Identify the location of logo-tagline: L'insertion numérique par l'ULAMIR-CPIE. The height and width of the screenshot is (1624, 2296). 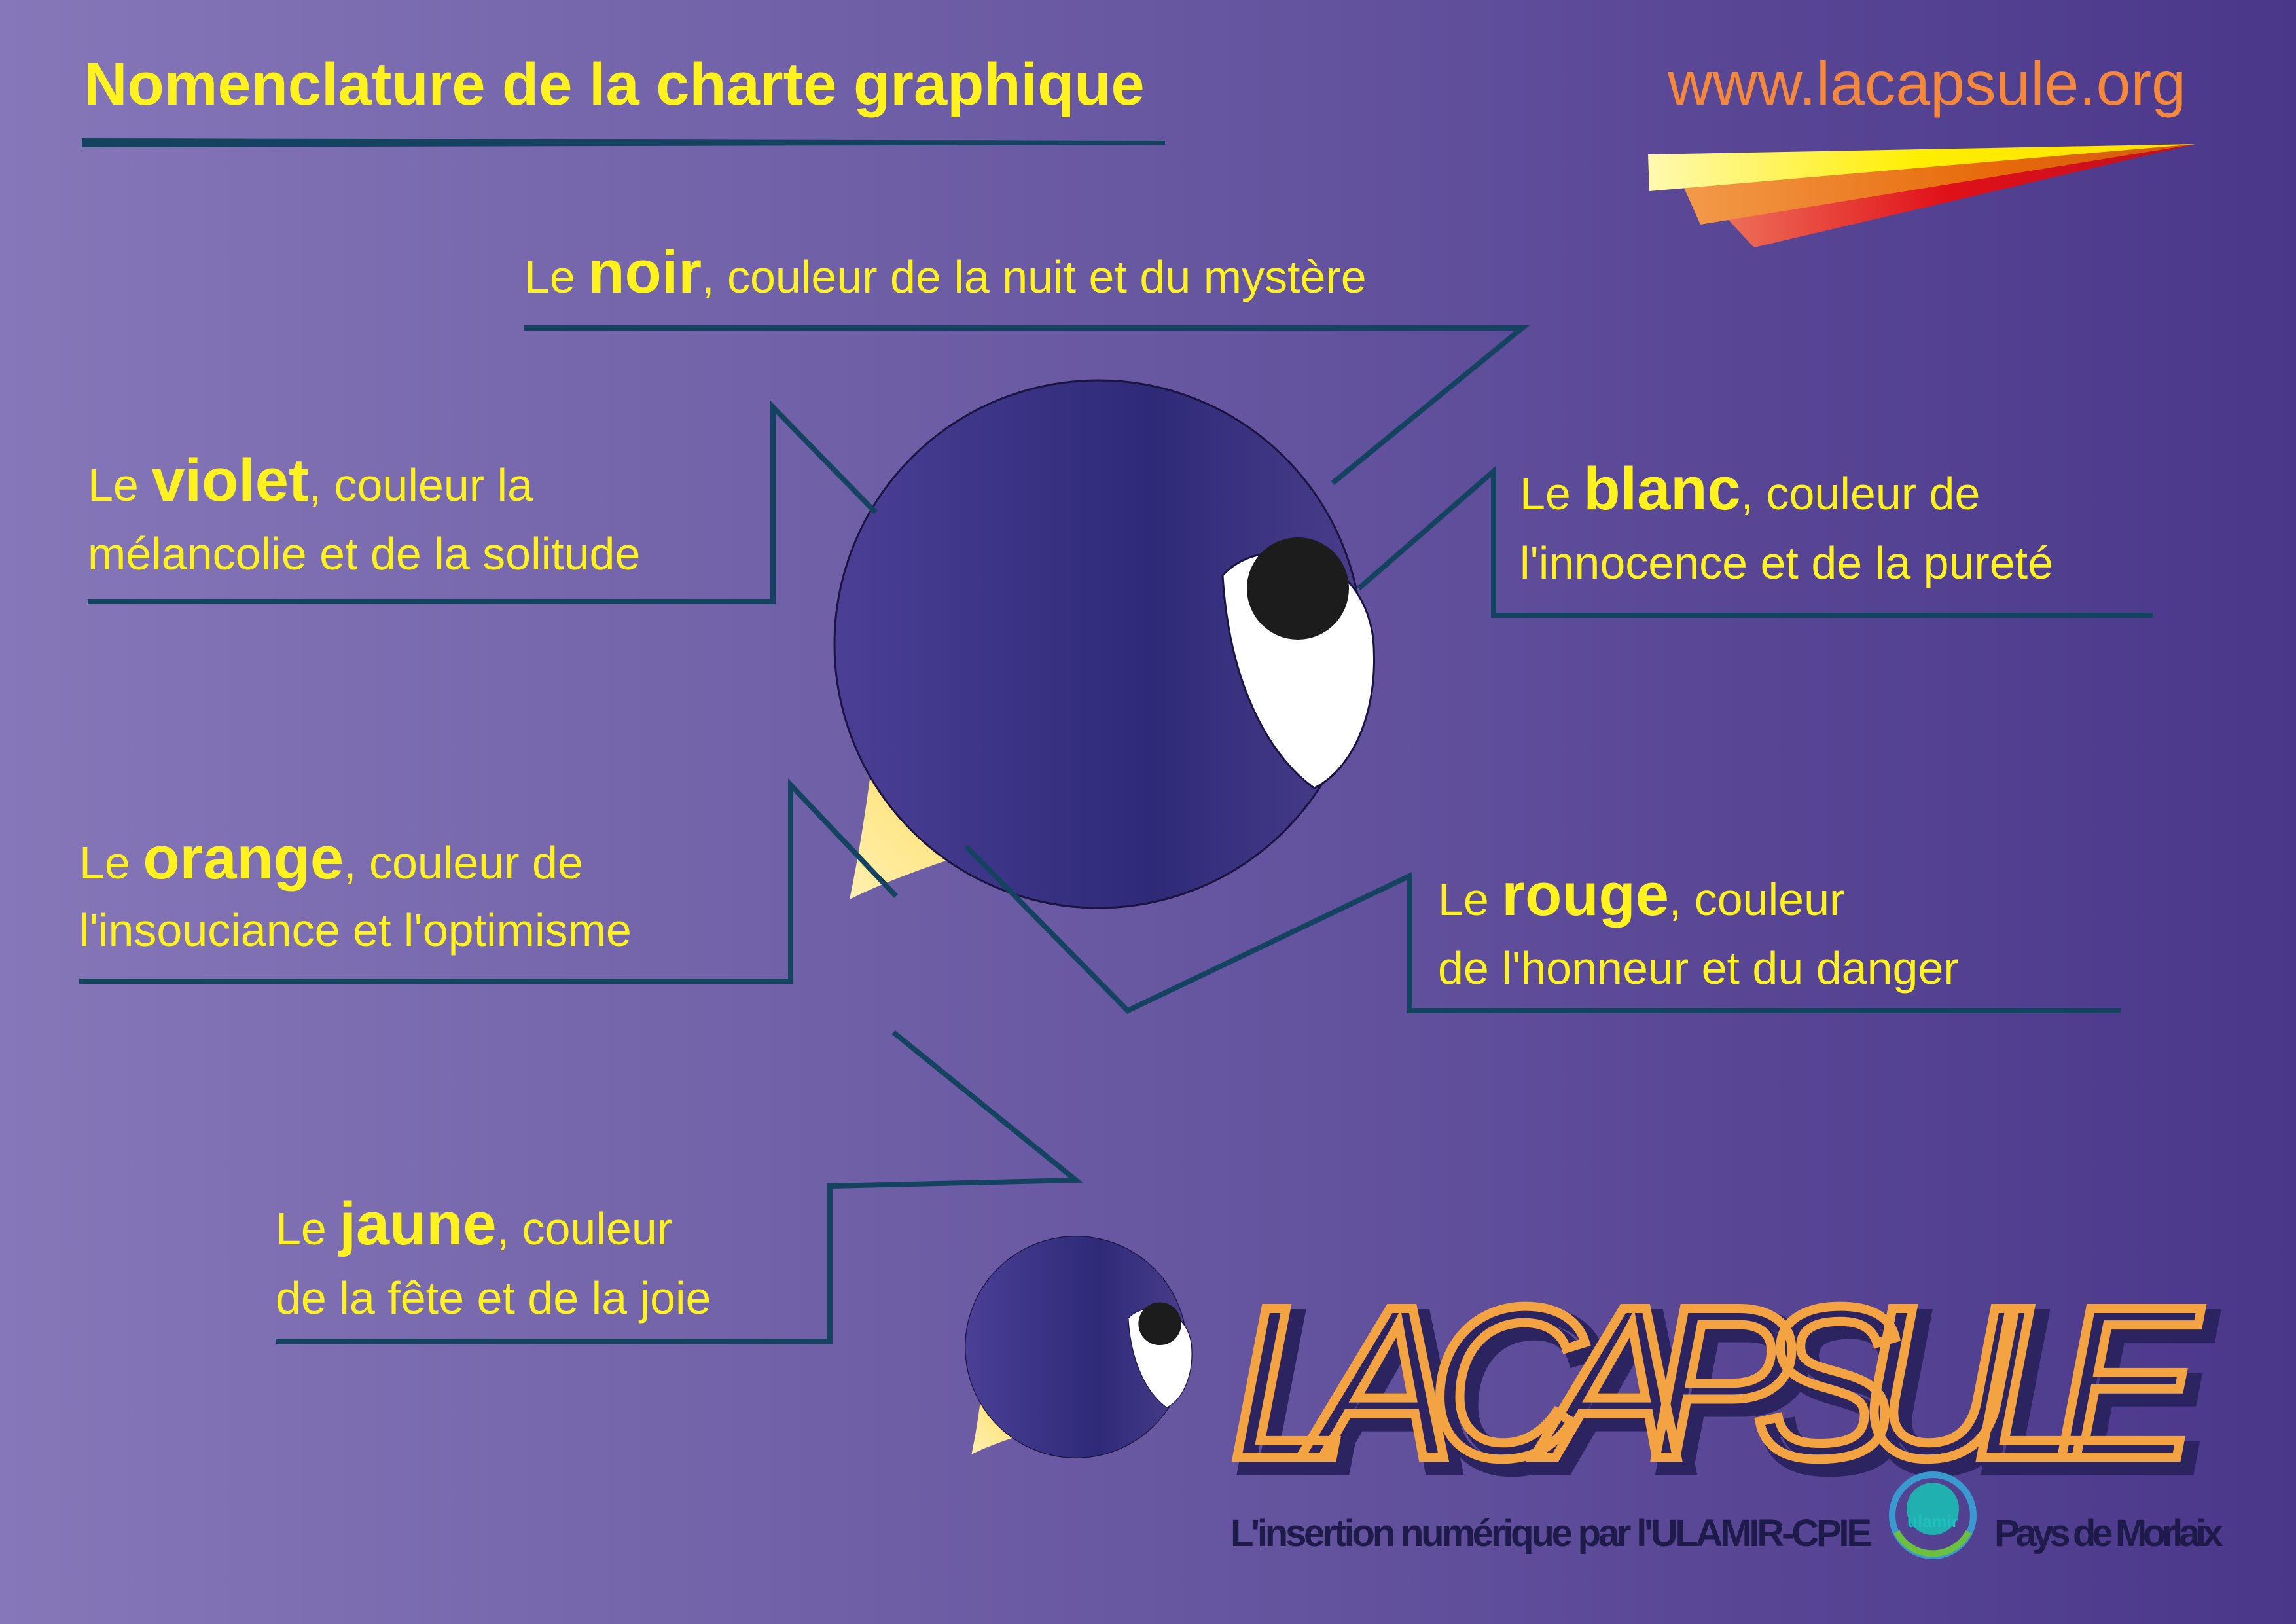
(1551, 1533).